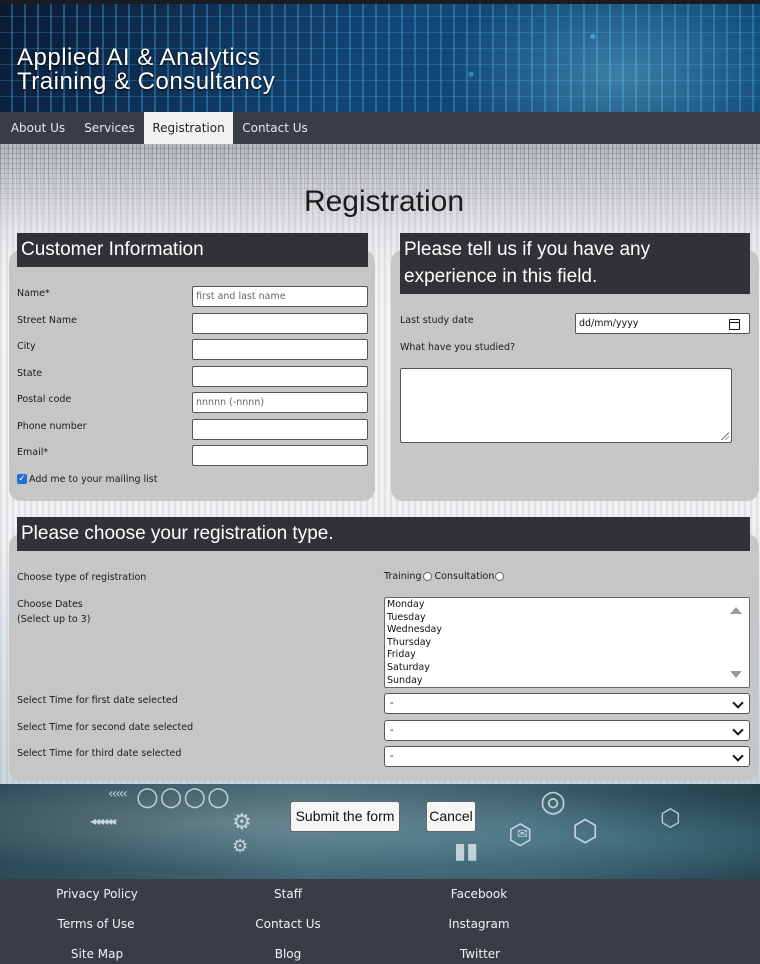 This screenshot has height=964, width=760. What do you see at coordinates (600, 58) in the screenshot?
I see `circuit-glow` at bounding box center [600, 58].